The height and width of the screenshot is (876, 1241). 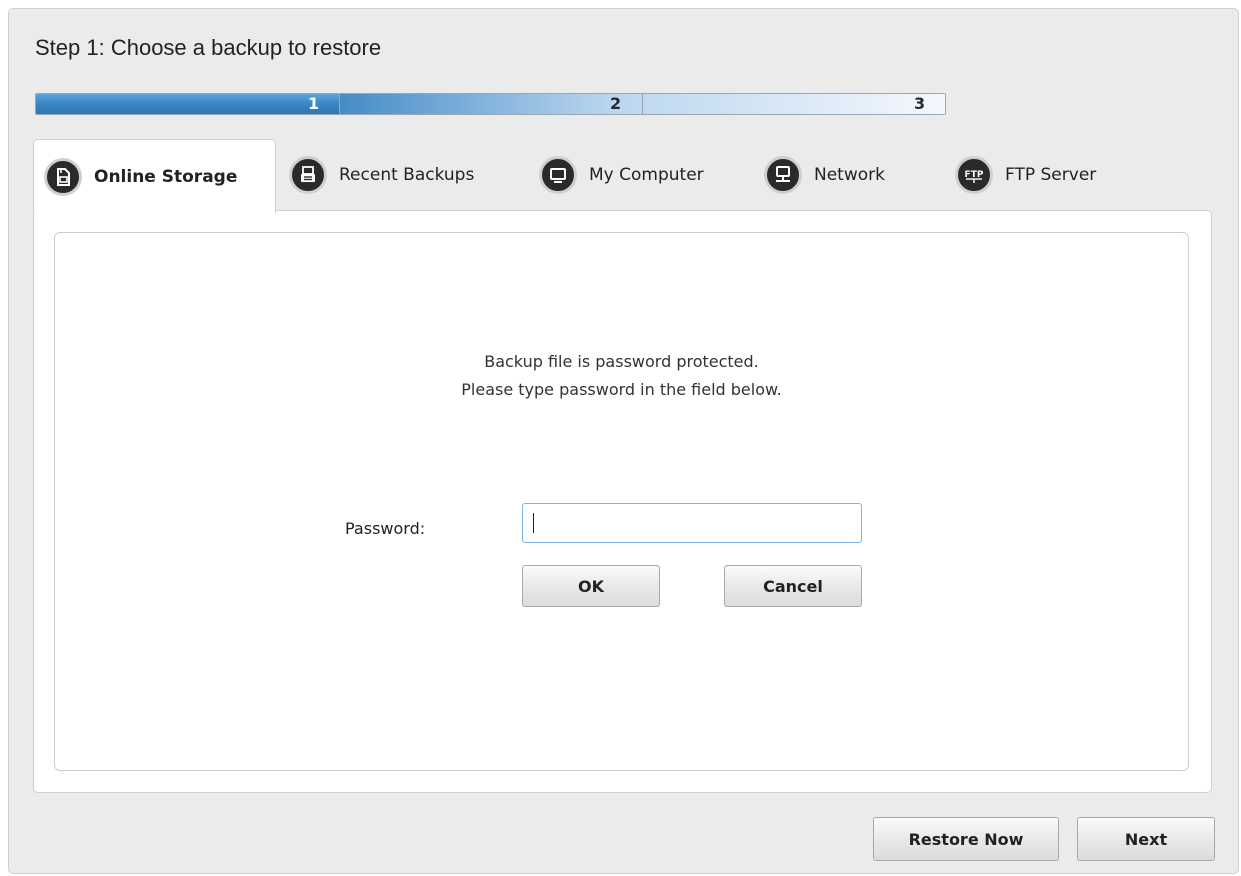 I want to click on progress-step-1-label: 1, so click(x=314, y=103).